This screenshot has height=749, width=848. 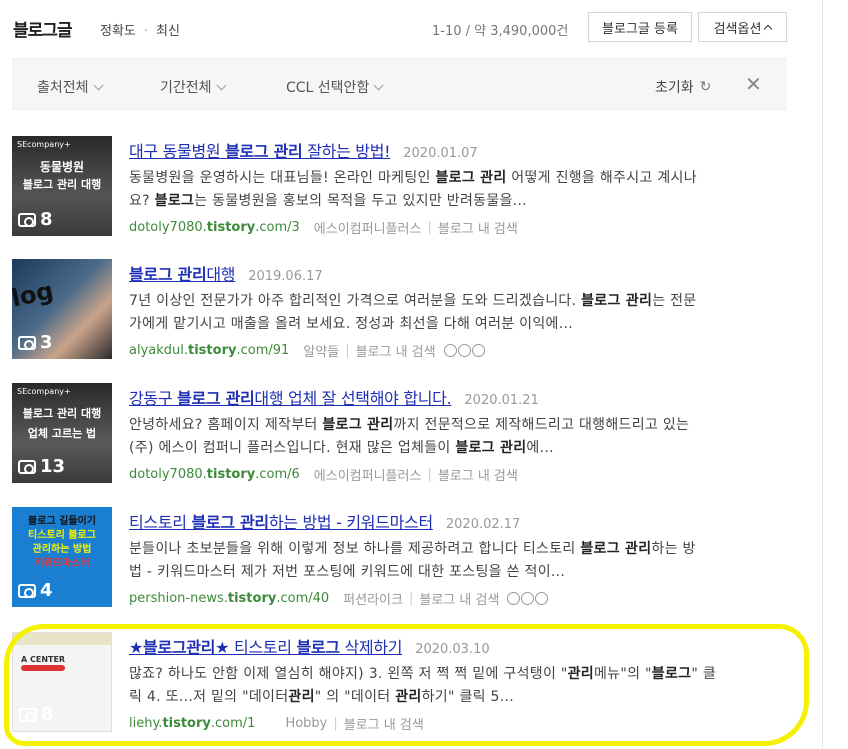 What do you see at coordinates (46, 219) in the screenshot?
I see `image-count: 8` at bounding box center [46, 219].